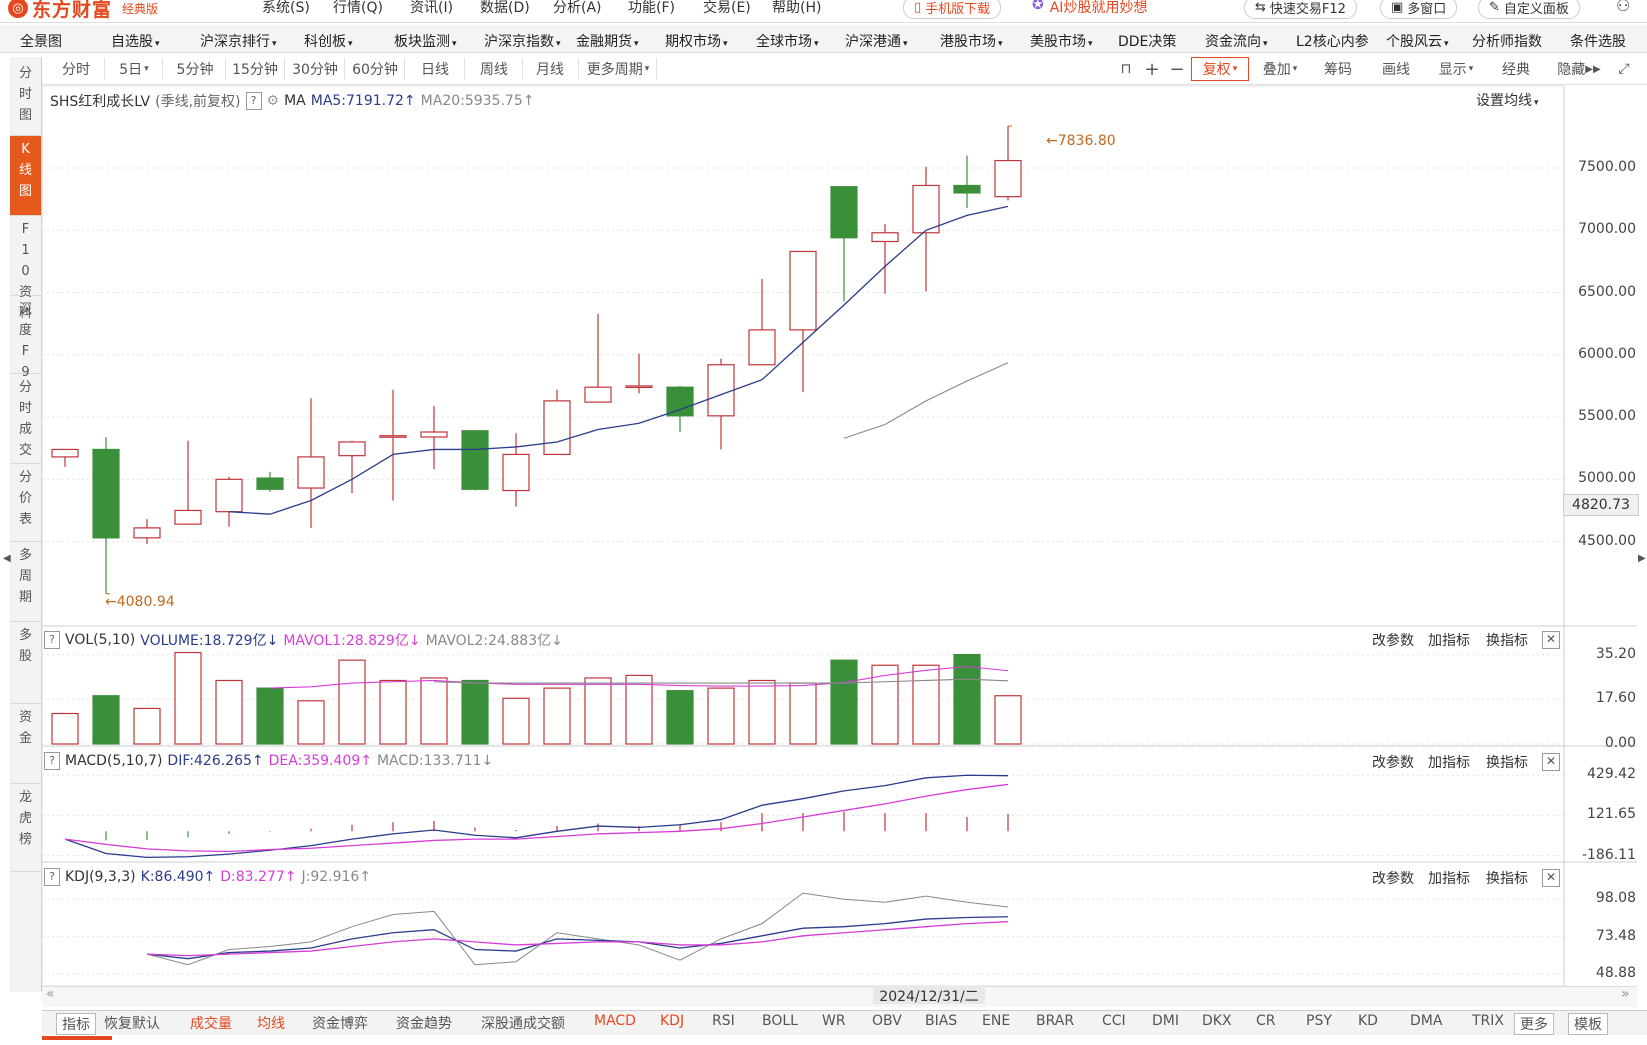 This screenshot has height=1045, width=1647. What do you see at coordinates (1488, 1021) in the screenshot?
I see `indicator-tab: TRIX` at bounding box center [1488, 1021].